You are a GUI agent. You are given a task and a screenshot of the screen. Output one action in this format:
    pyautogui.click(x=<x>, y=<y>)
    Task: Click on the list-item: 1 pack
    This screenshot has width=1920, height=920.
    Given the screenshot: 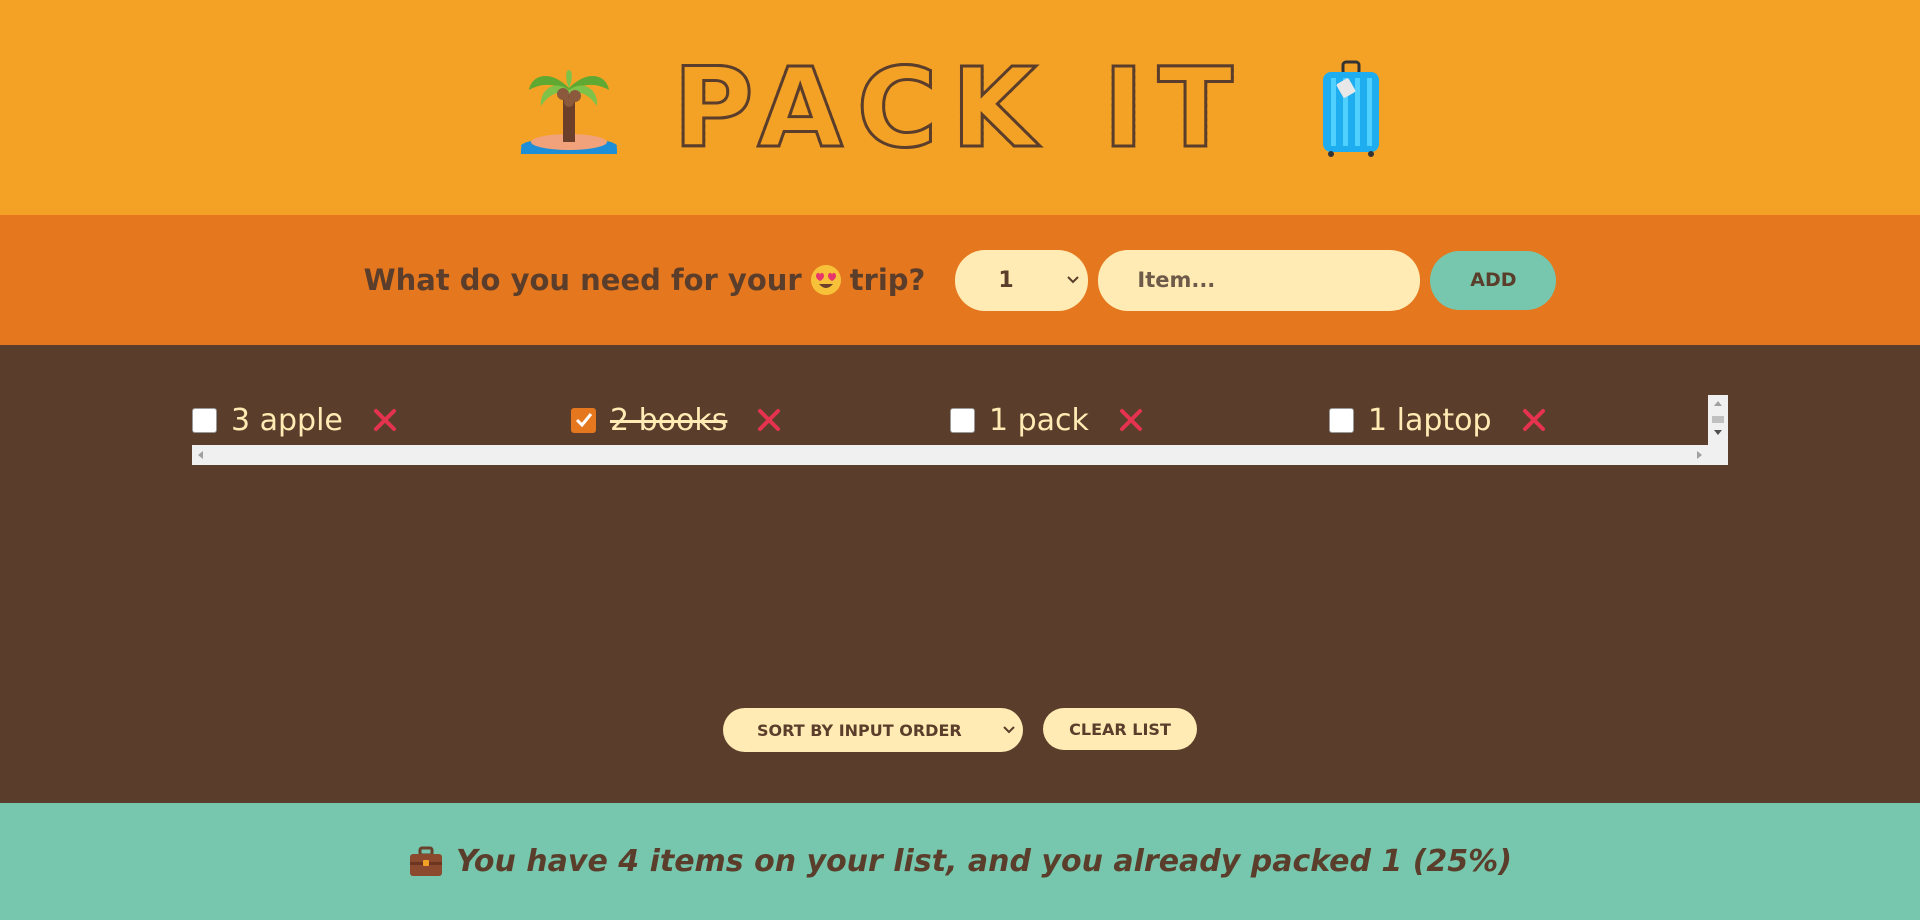 What is the action you would take?
    pyautogui.click(x=1139, y=420)
    